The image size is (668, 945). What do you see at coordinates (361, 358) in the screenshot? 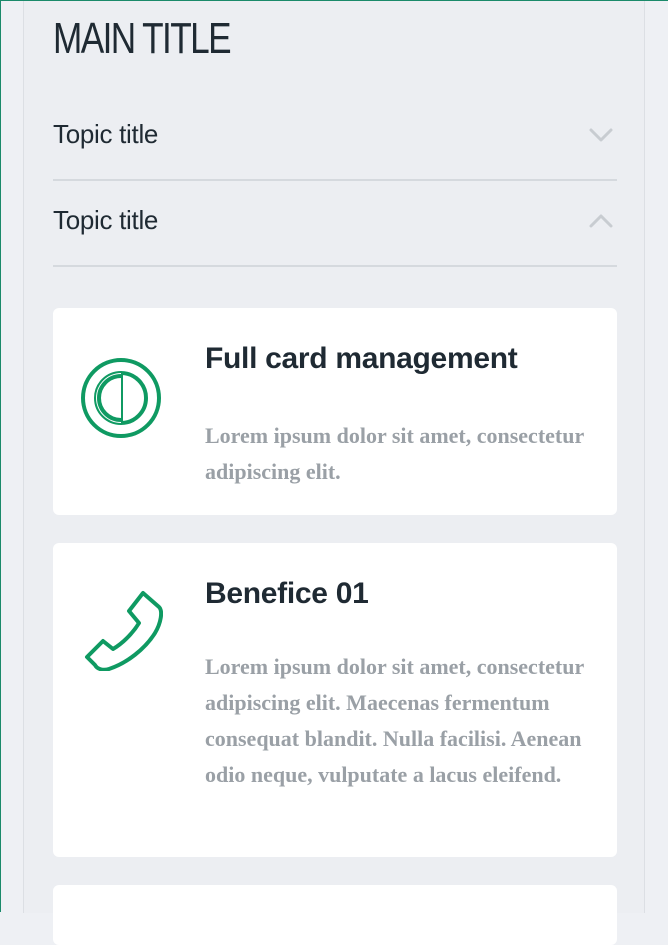
I see `card-title: Full card management` at bounding box center [361, 358].